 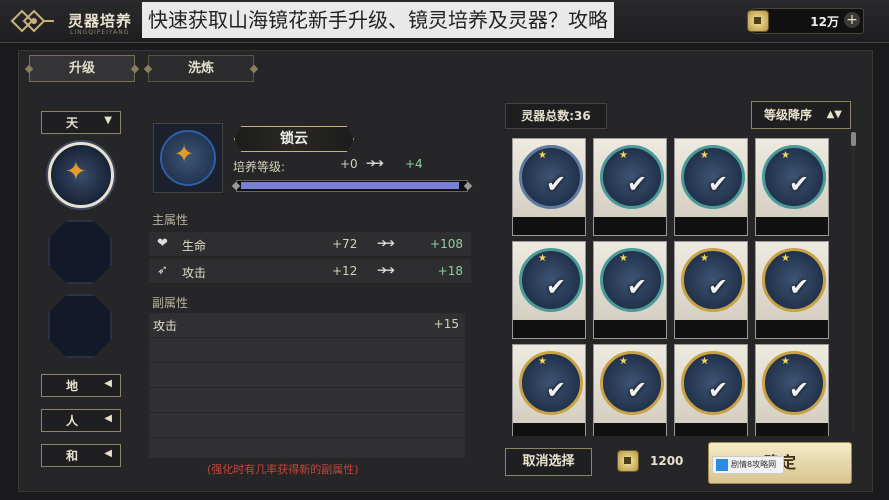 I want to click on grade-filter-di: 地 ◀, so click(x=81, y=385).